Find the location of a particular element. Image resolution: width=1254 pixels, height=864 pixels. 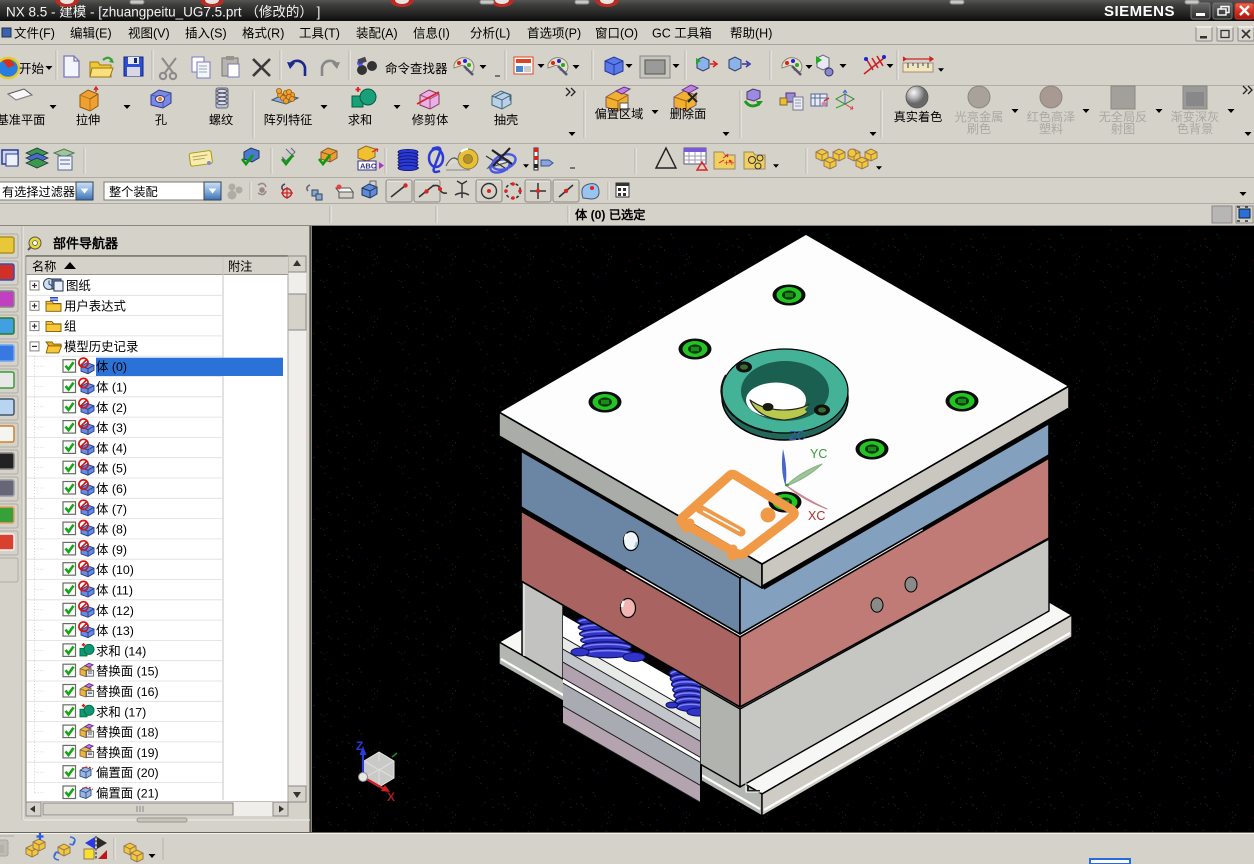

svg-text: 有选择过滤器 is located at coordinates (38, 192).